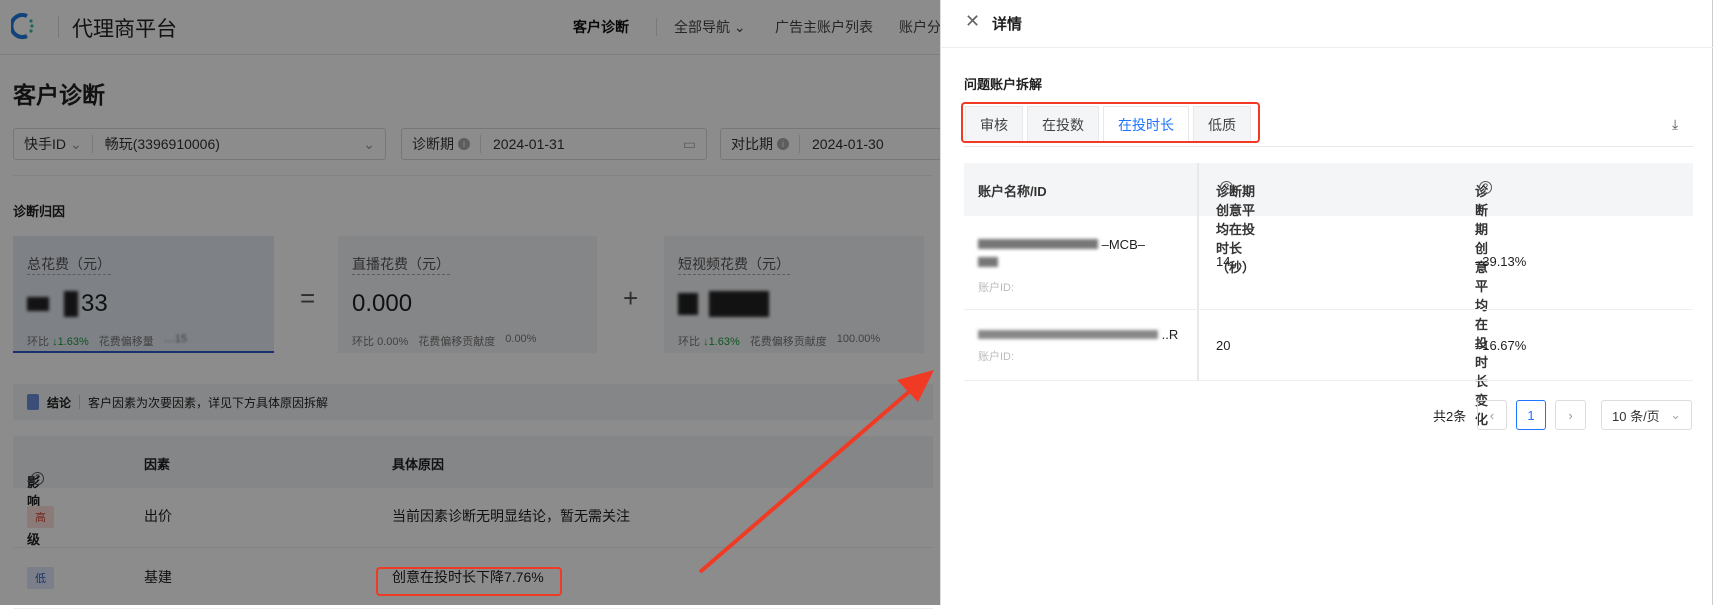 This screenshot has width=1719, height=609. What do you see at coordinates (1492, 415) in the screenshot?
I see `prev-page-button: ‹` at bounding box center [1492, 415].